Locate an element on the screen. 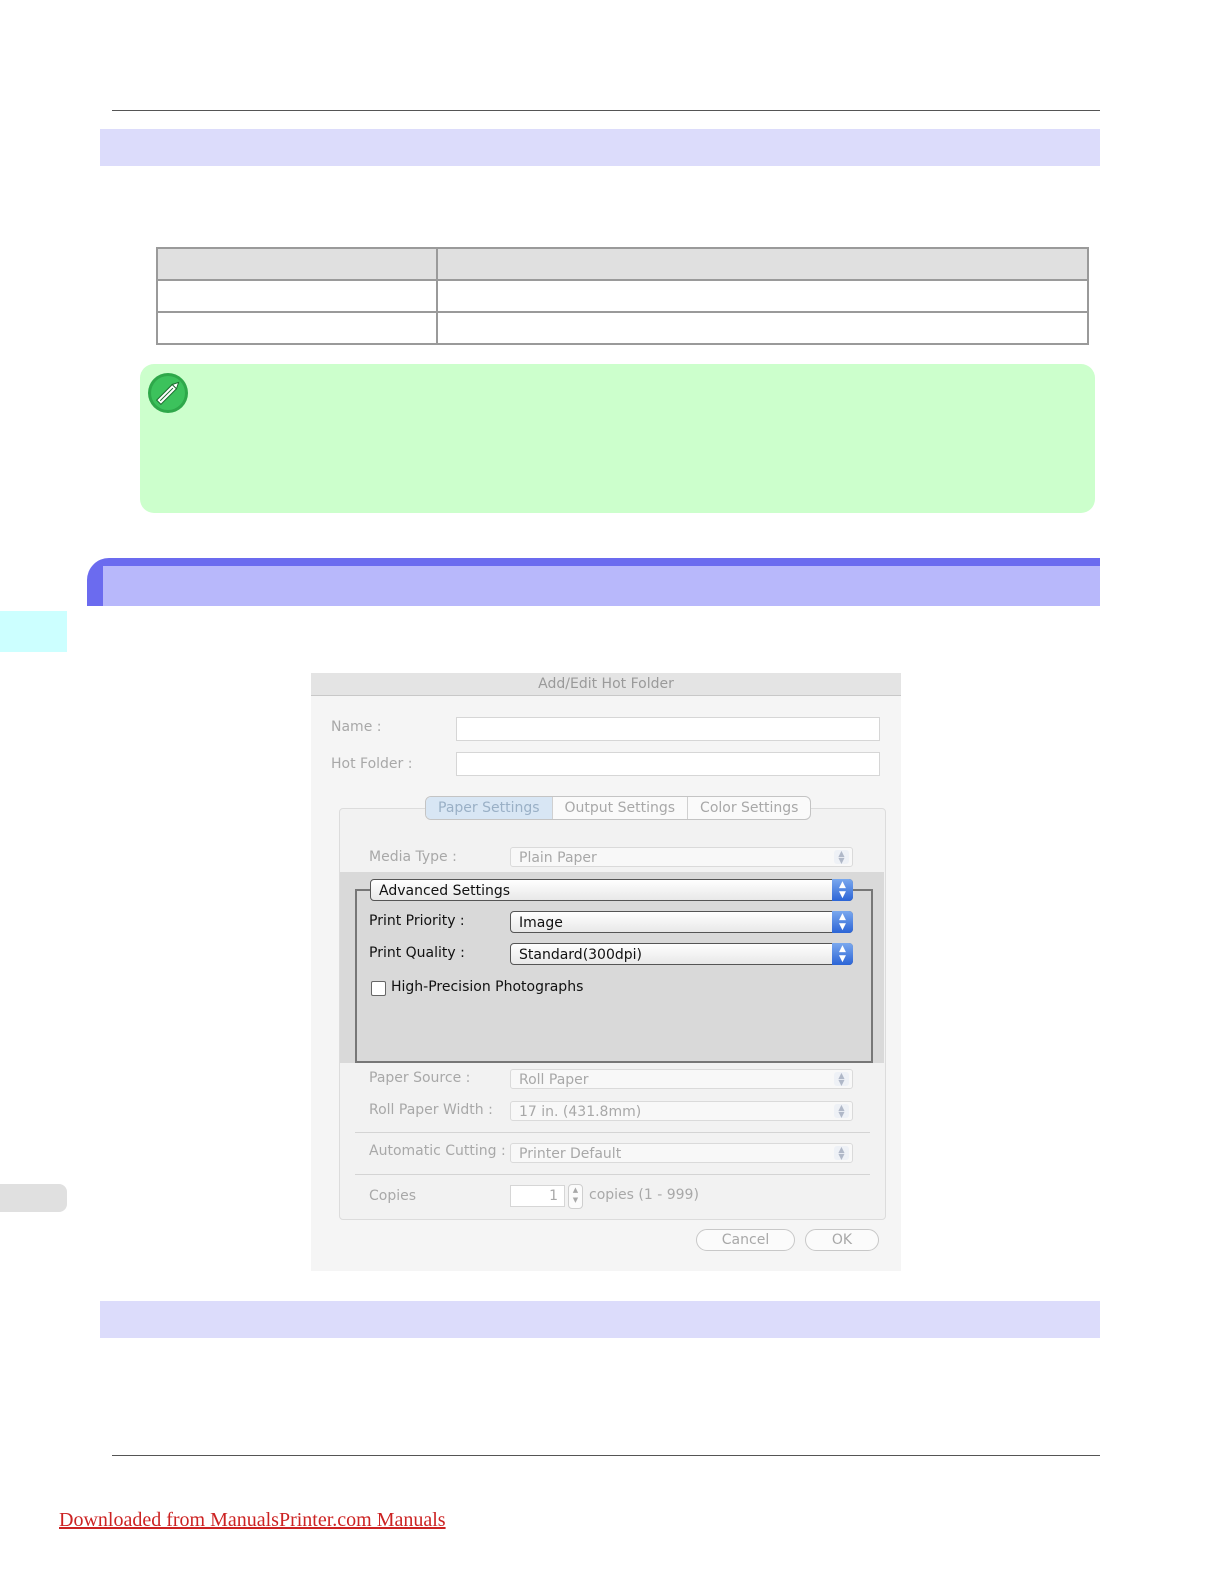 This screenshot has width=1224, height=1584. print-quality-select: Standard(300dpi) ▲ ▼ is located at coordinates (681, 954).